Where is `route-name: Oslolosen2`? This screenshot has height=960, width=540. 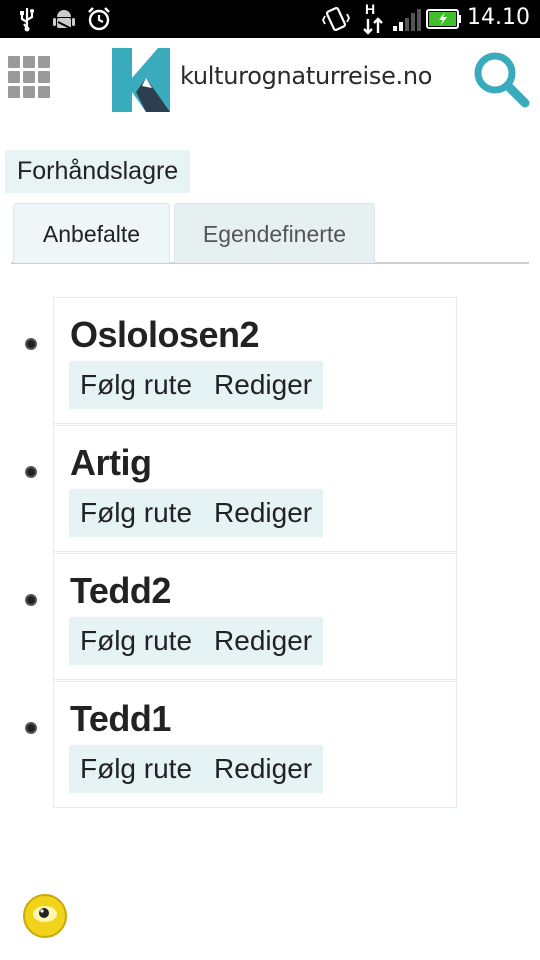
route-name: Oslolosen2 is located at coordinates (165, 334).